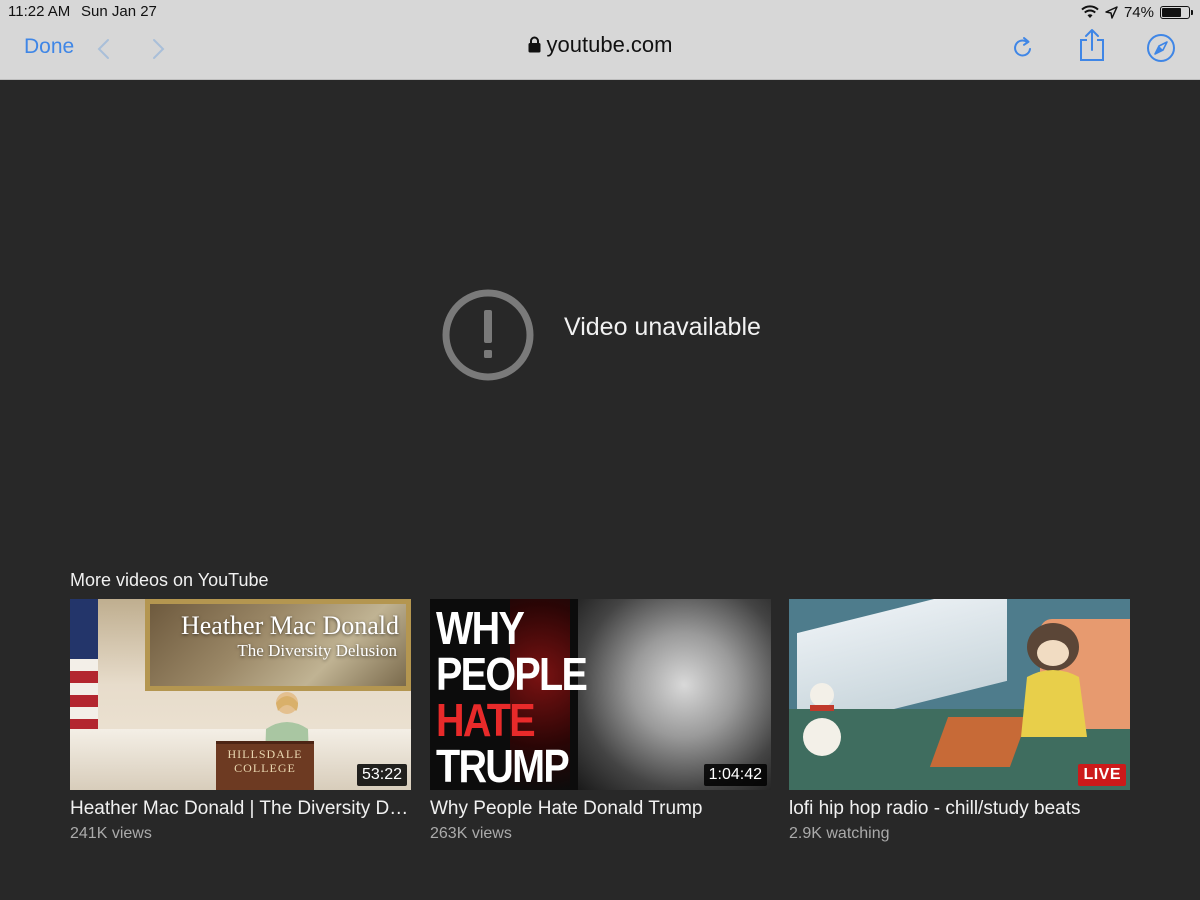  I want to click on thumbnail-character, so click(1054, 680).